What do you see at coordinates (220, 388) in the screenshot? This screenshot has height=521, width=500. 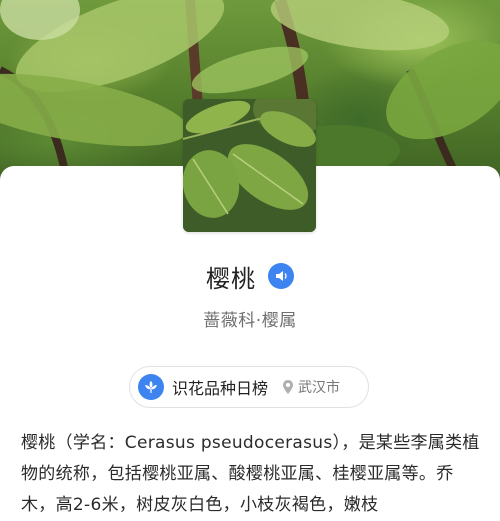 I see `ranking-label: 识花品种日榜` at bounding box center [220, 388].